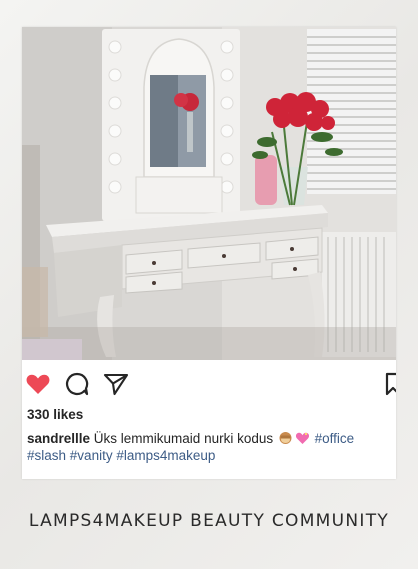 This screenshot has height=569, width=418. Describe the element at coordinates (58, 438) in the screenshot. I see `caption-username: sandrellle` at that location.